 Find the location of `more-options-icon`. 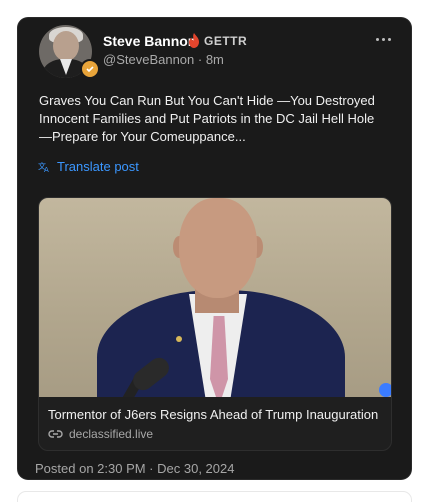

more-options-icon is located at coordinates (383, 39).